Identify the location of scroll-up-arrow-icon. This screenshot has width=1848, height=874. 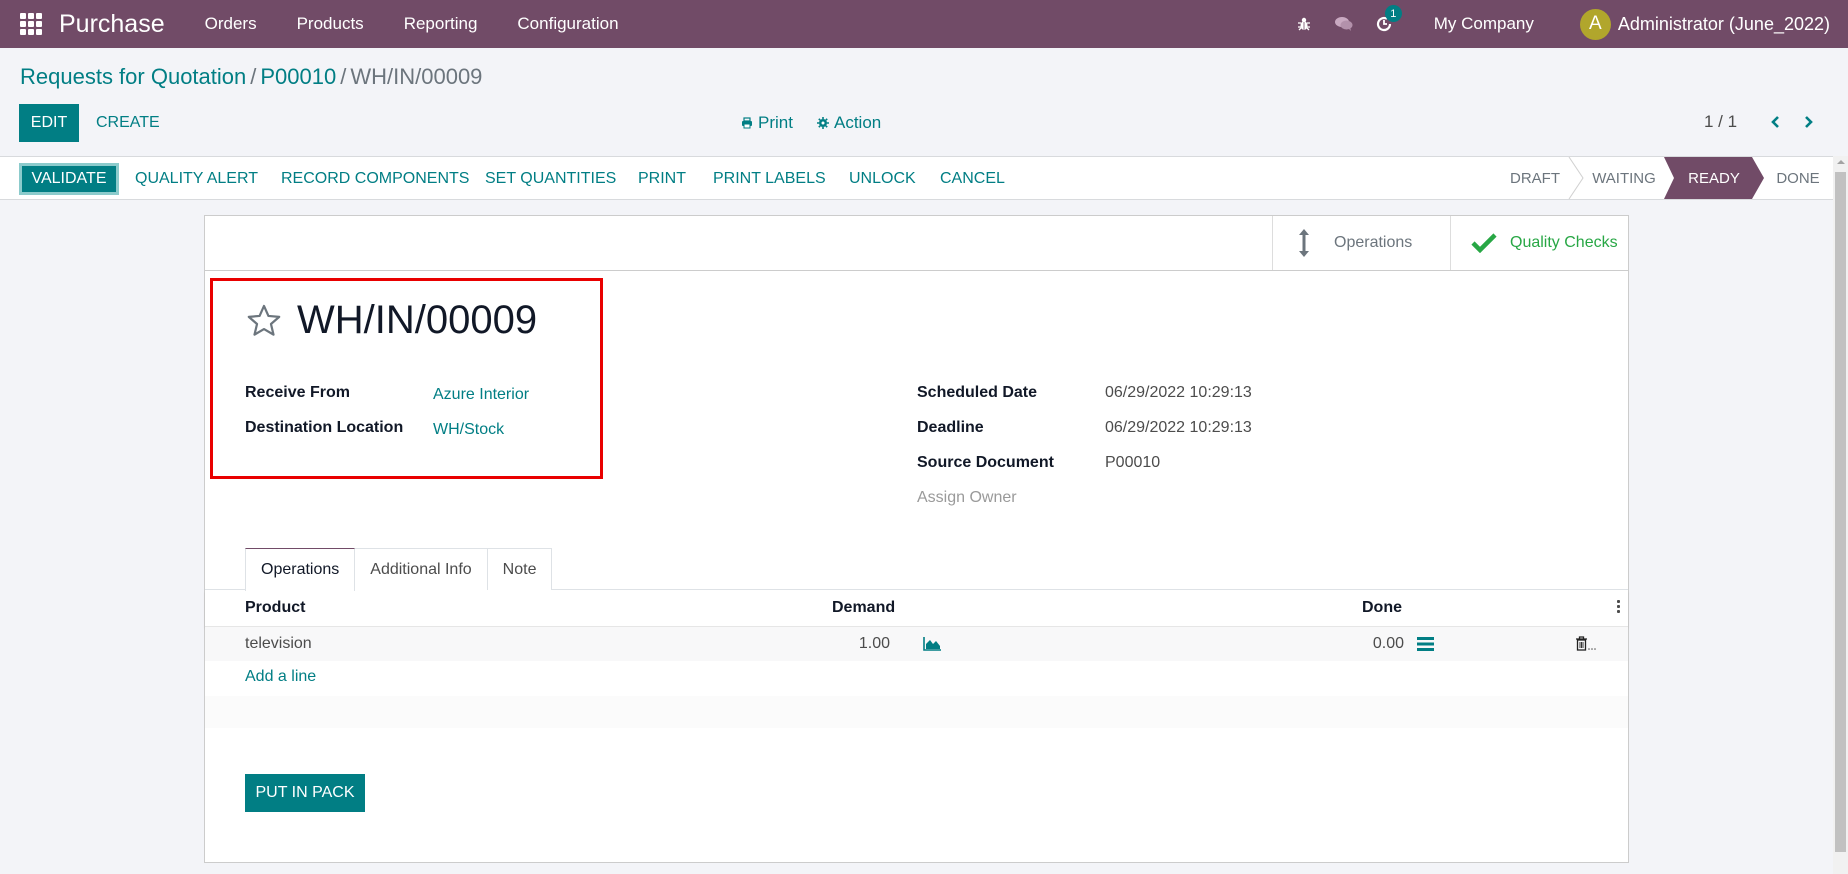
(1841, 162).